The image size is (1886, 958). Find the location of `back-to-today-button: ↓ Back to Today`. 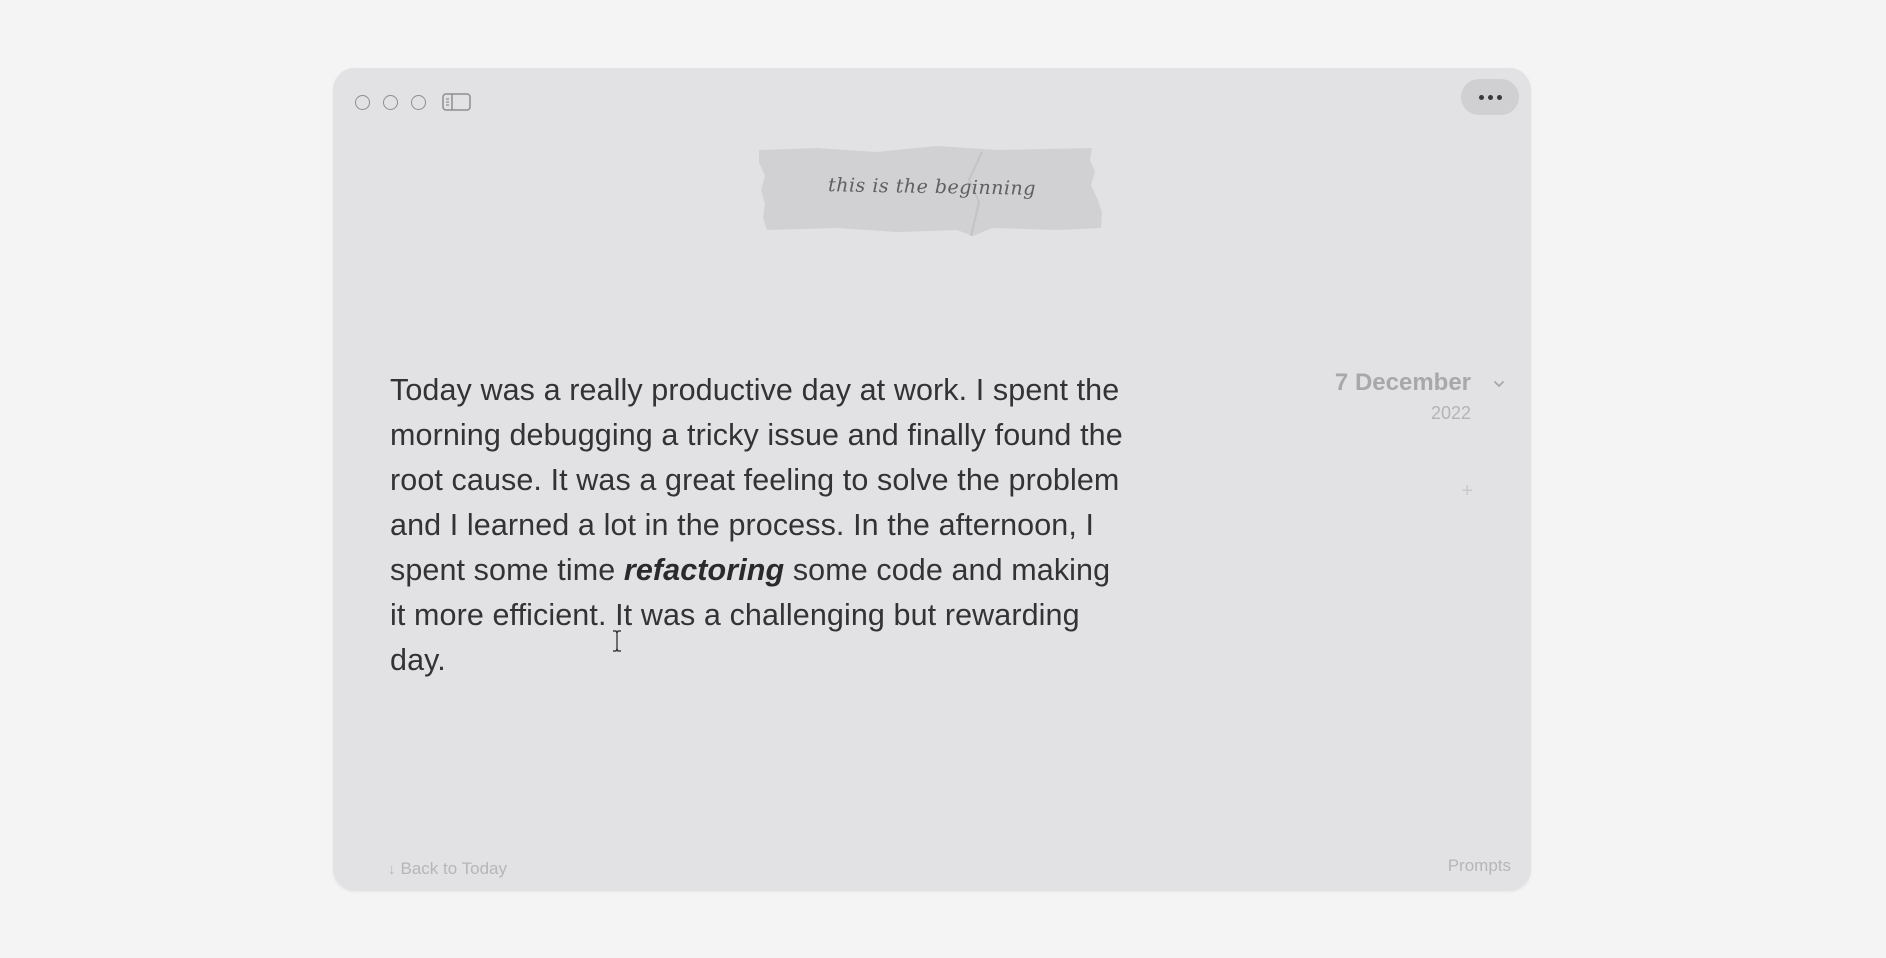

back-to-today-button: ↓ Back to Today is located at coordinates (447, 869).